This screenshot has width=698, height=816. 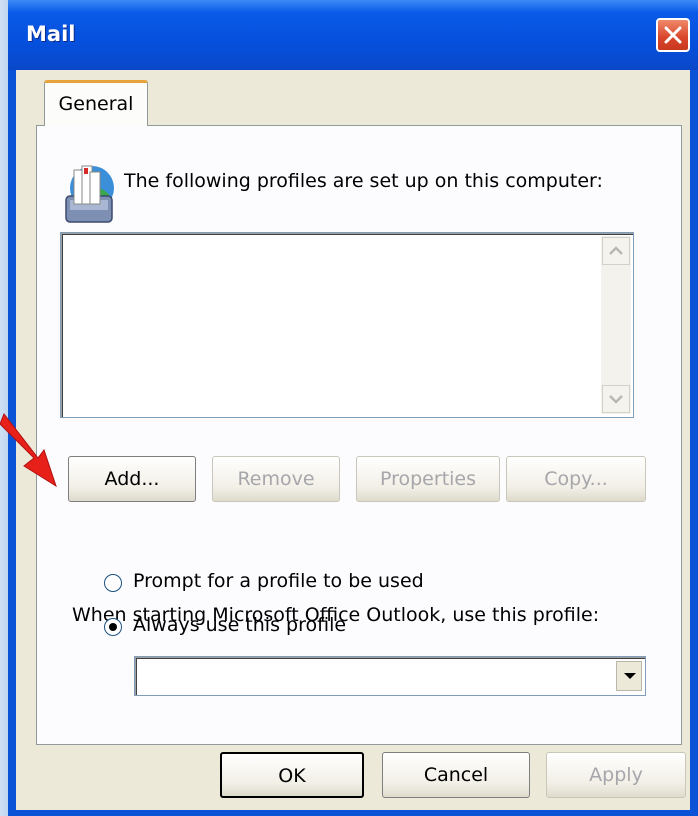 I want to click on window-title: Mail, so click(x=51, y=34).